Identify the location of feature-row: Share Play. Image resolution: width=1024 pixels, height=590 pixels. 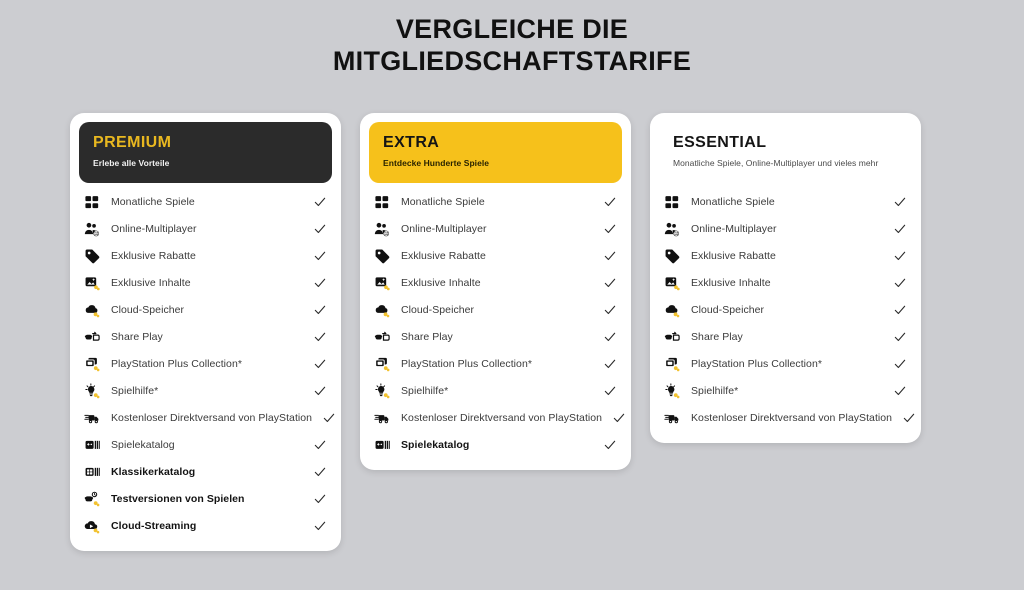
(205, 337).